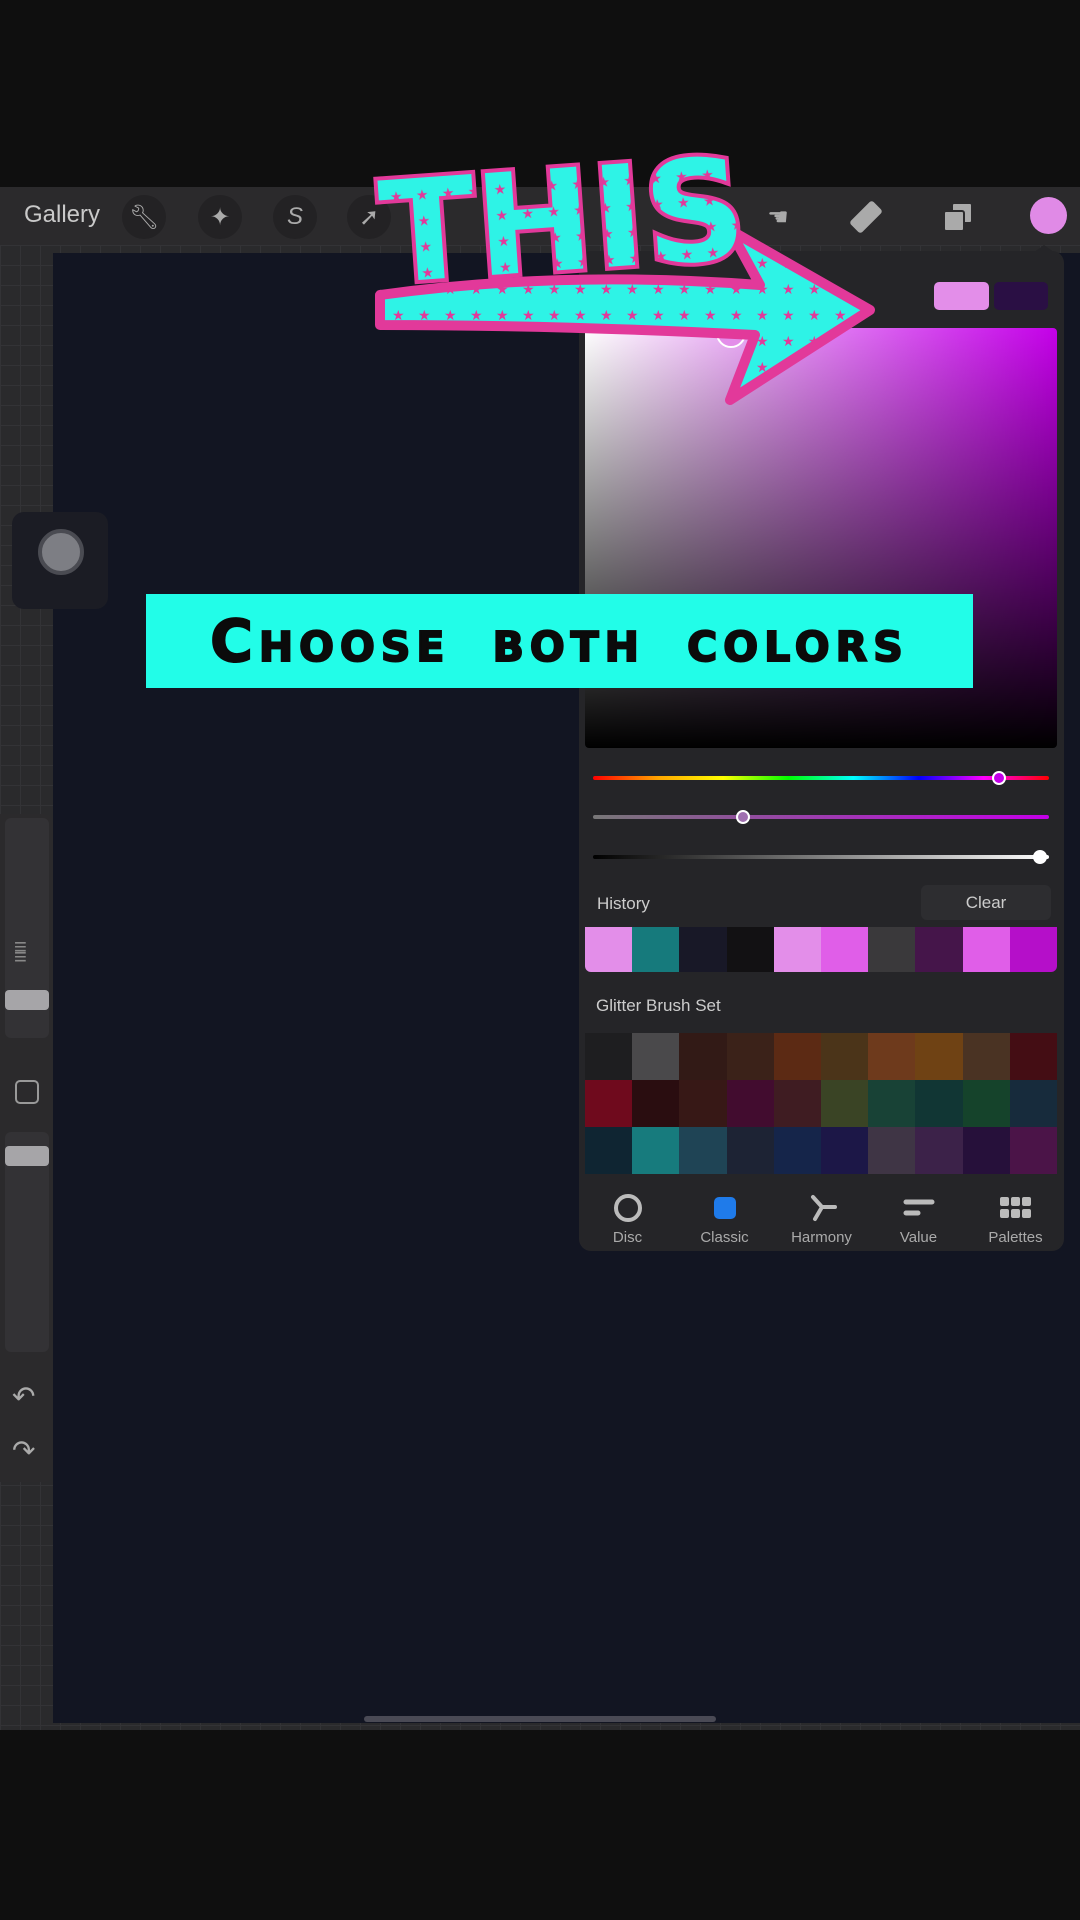  Describe the element at coordinates (724, 1237) in the screenshot. I see `tab-label: Classic` at that location.